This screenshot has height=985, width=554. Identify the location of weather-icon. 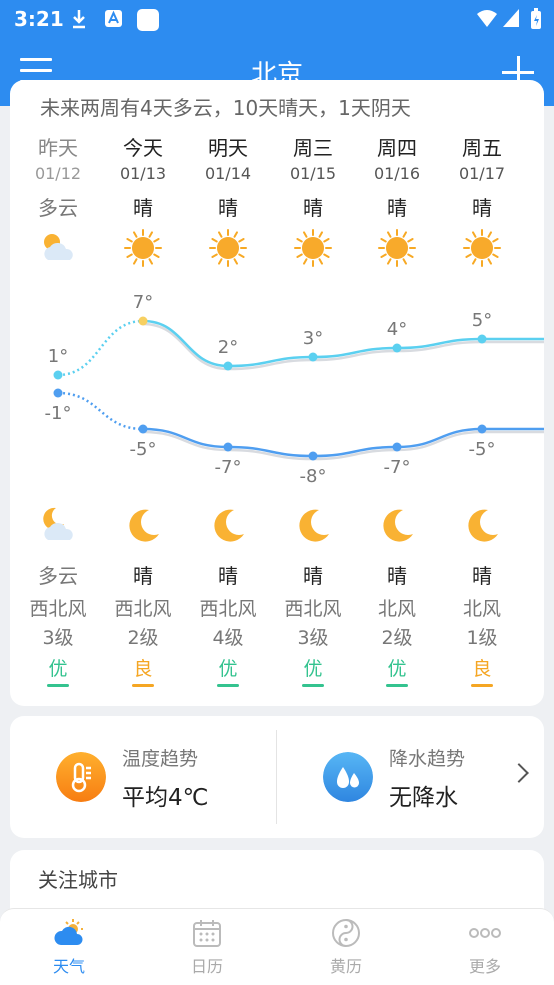
(68, 932).